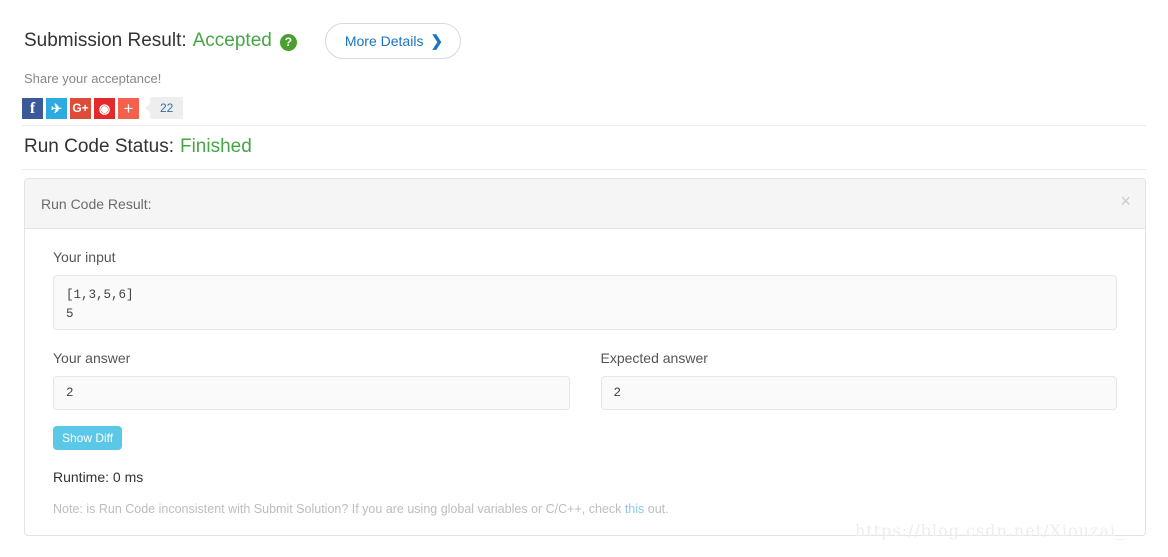  I want to click on twitter-icon: ✈, so click(56, 108).